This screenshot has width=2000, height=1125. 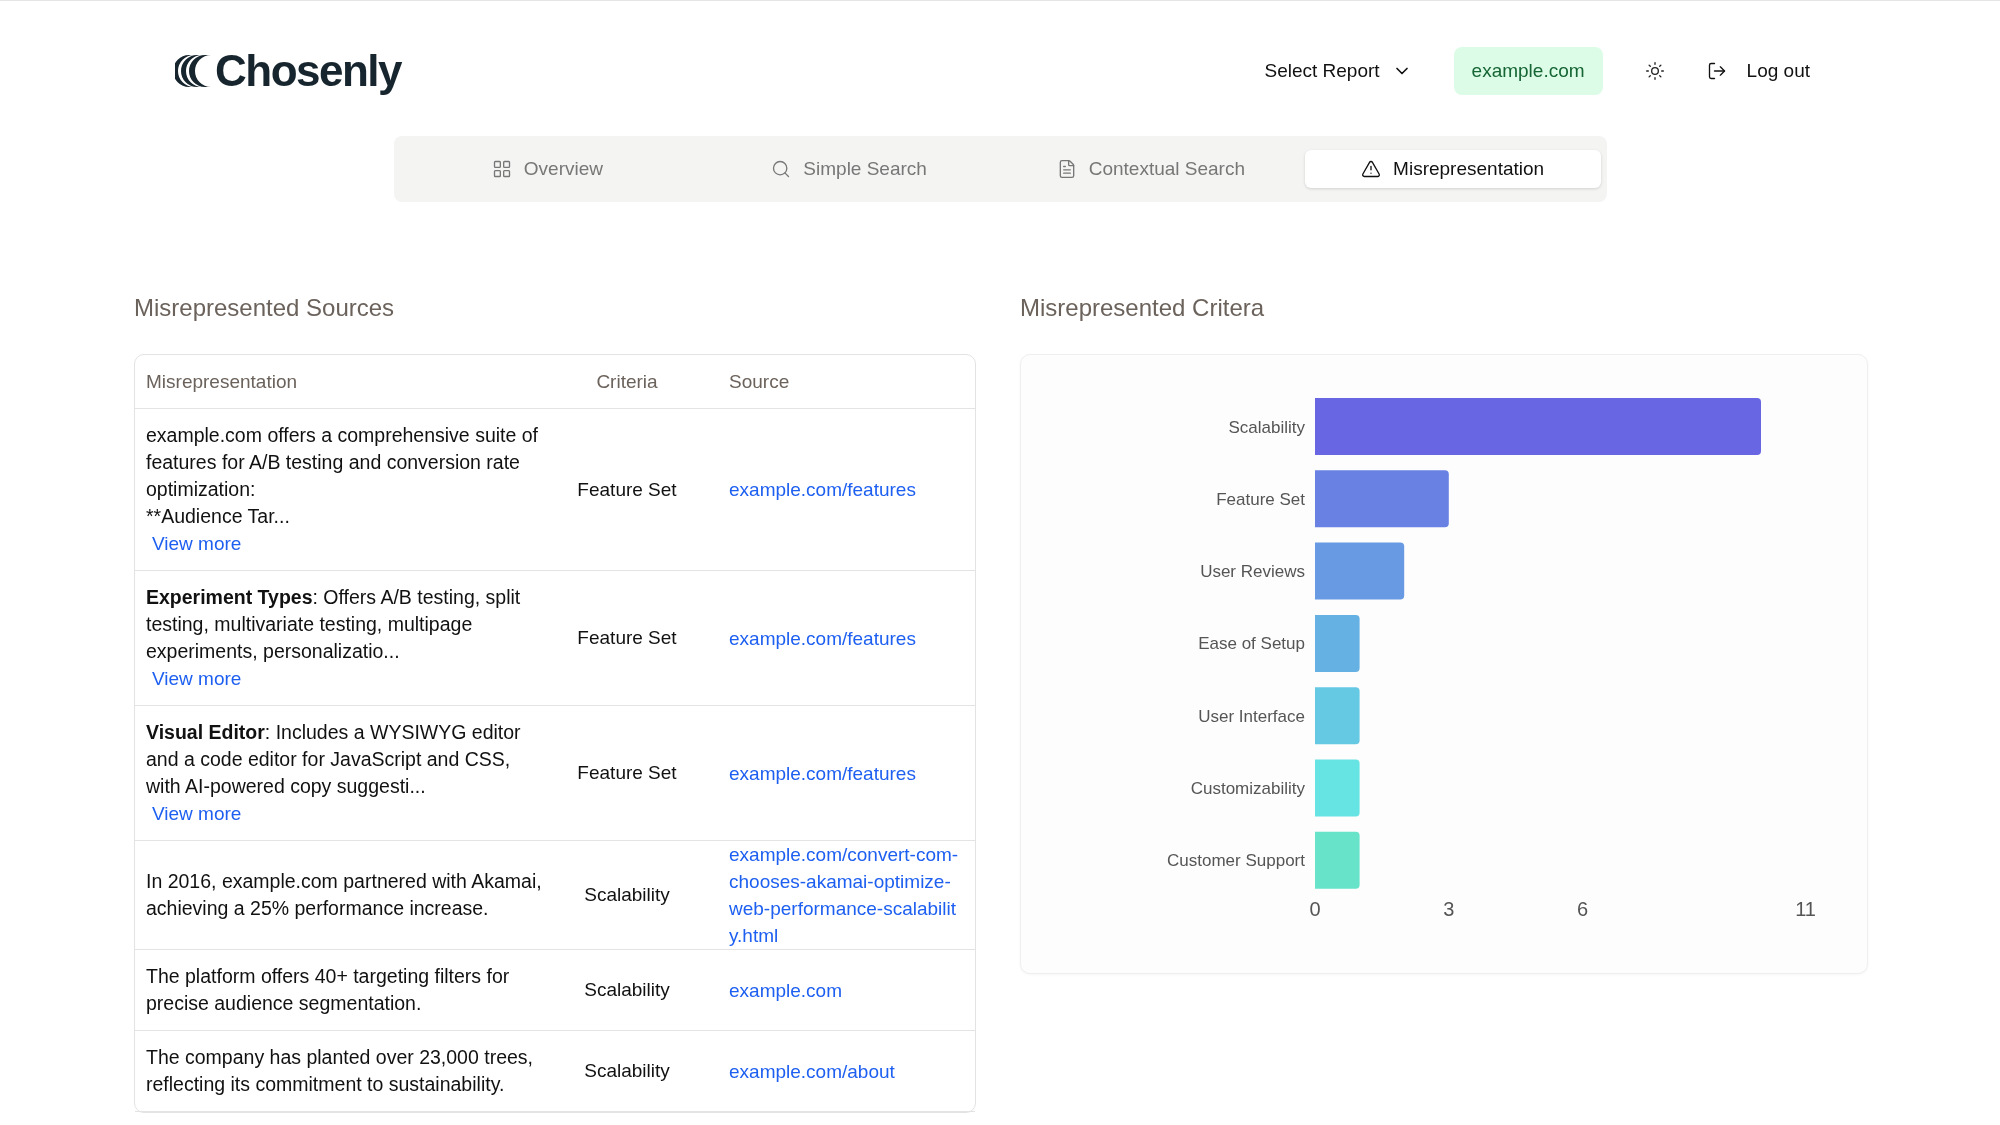 I want to click on search-icon, so click(x=781, y=169).